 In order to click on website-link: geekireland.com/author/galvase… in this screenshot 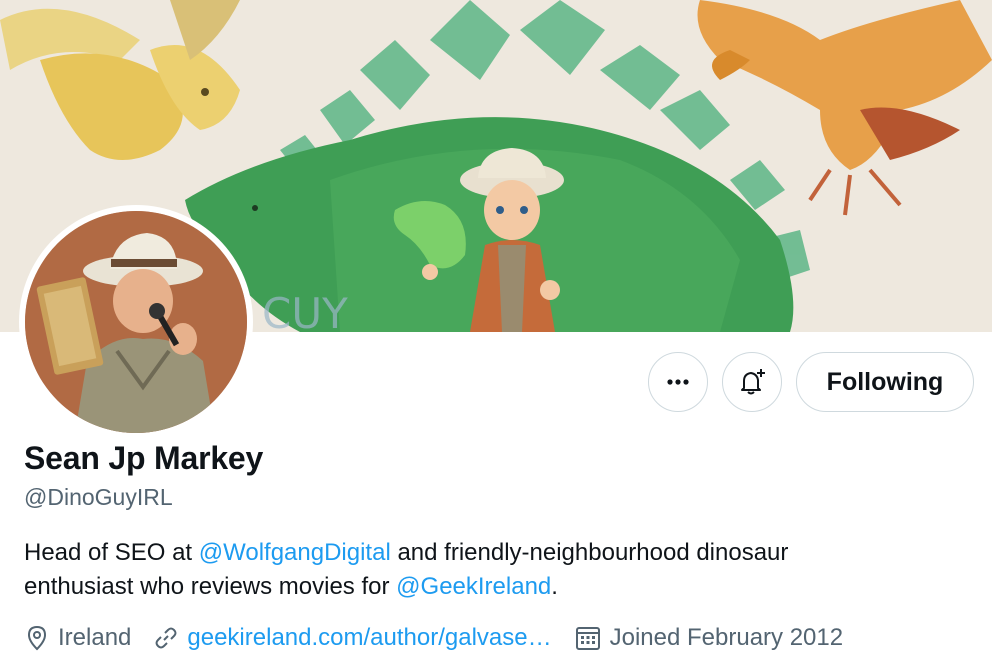, I will do `click(369, 638)`.